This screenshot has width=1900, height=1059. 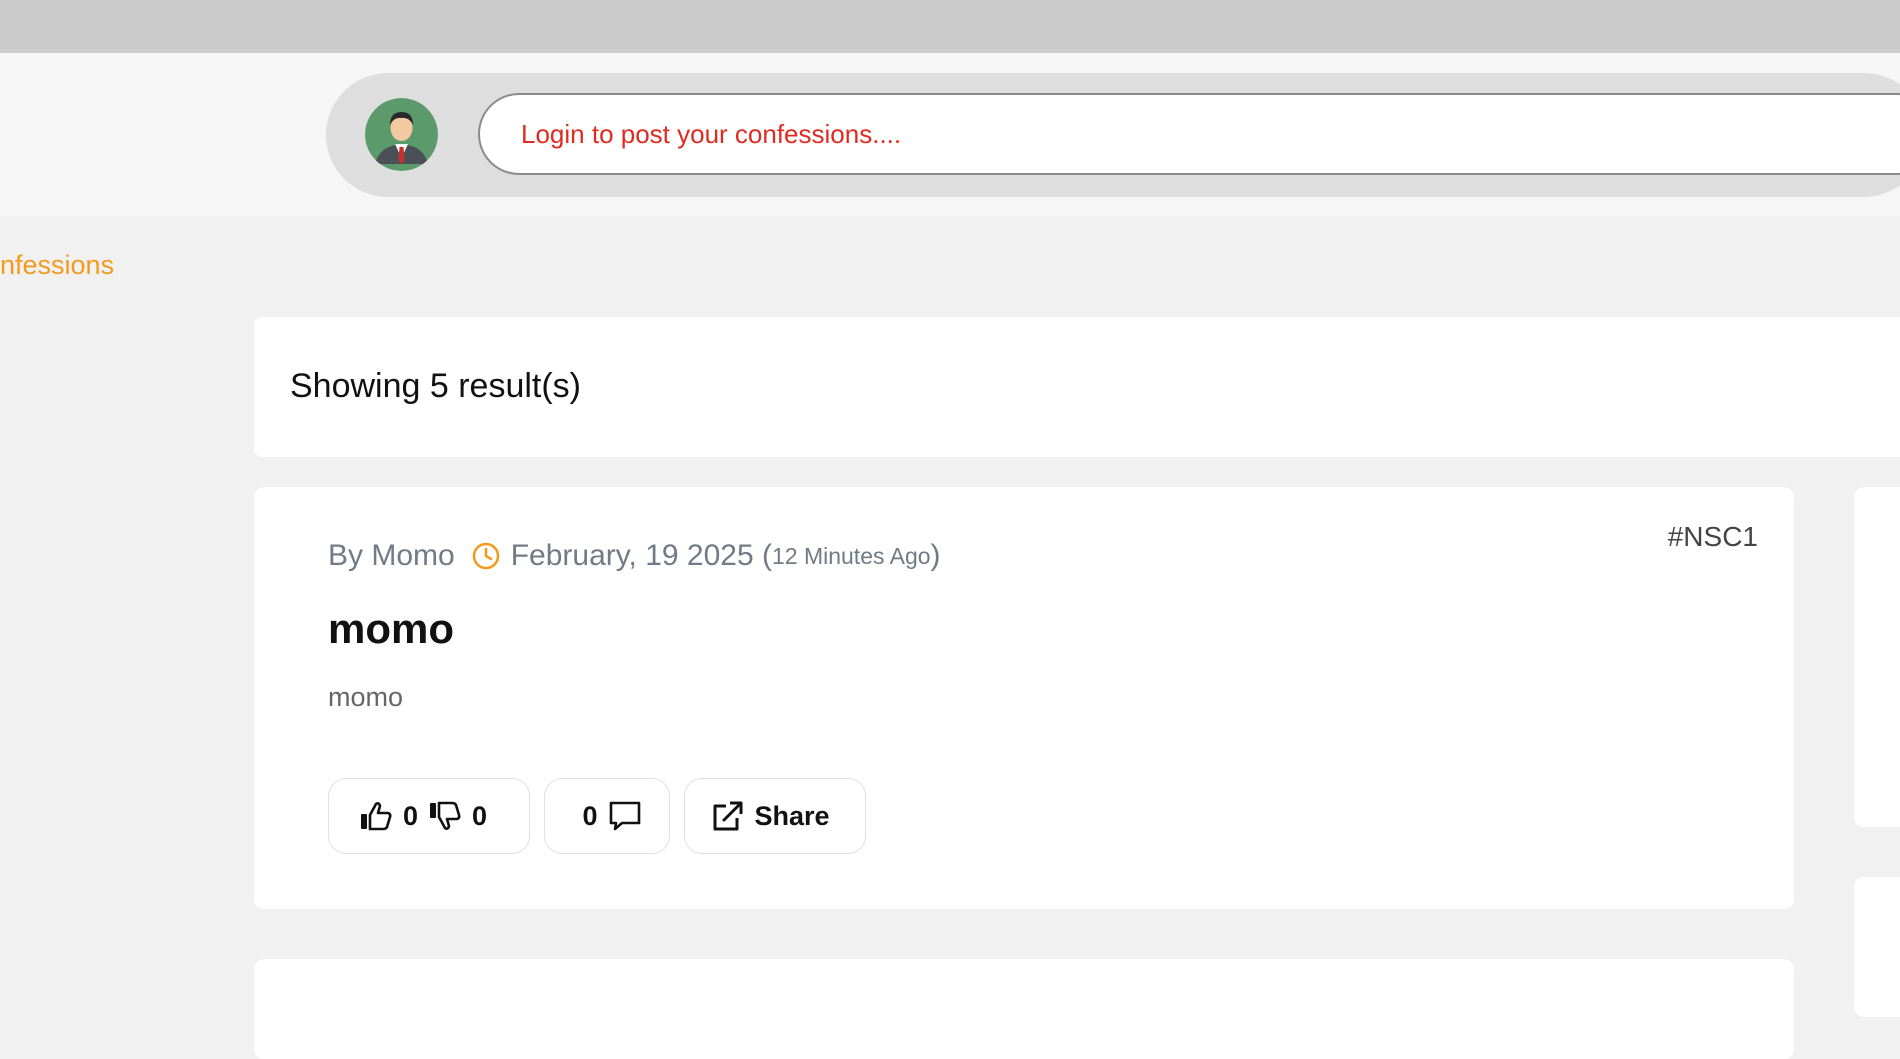 I want to click on post-date: February, 19 2025, so click(x=632, y=555).